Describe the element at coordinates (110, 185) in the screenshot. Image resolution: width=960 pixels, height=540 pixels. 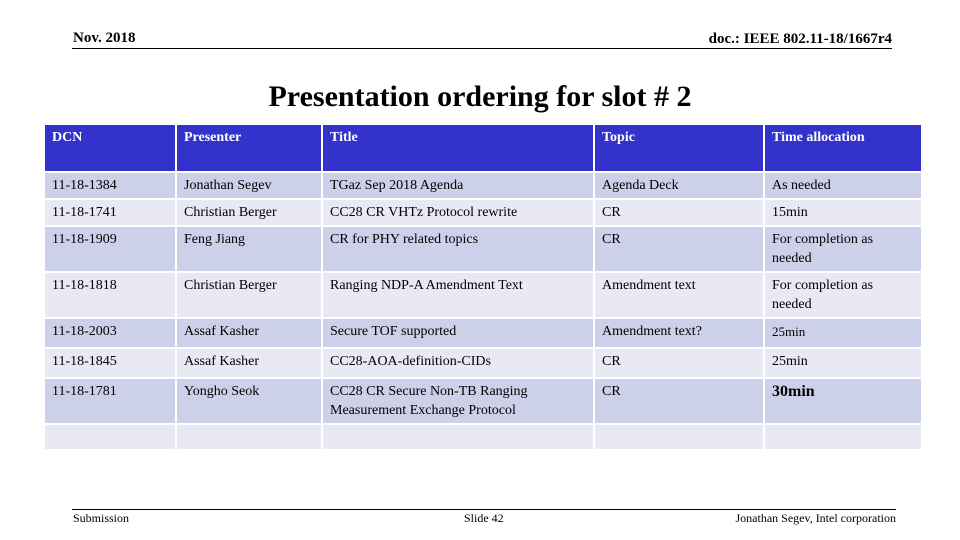
I see `cell-dcn: 11-18-1384` at that location.